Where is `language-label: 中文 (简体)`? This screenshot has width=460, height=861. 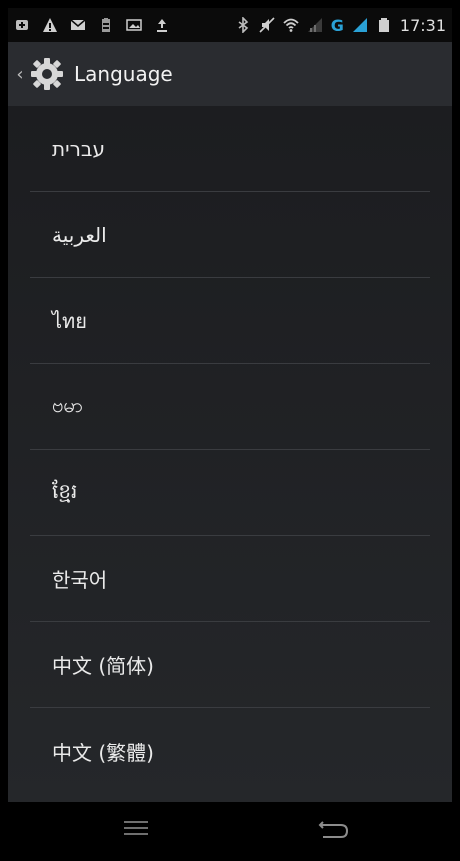
language-label: 中文 (简体) is located at coordinates (103, 666).